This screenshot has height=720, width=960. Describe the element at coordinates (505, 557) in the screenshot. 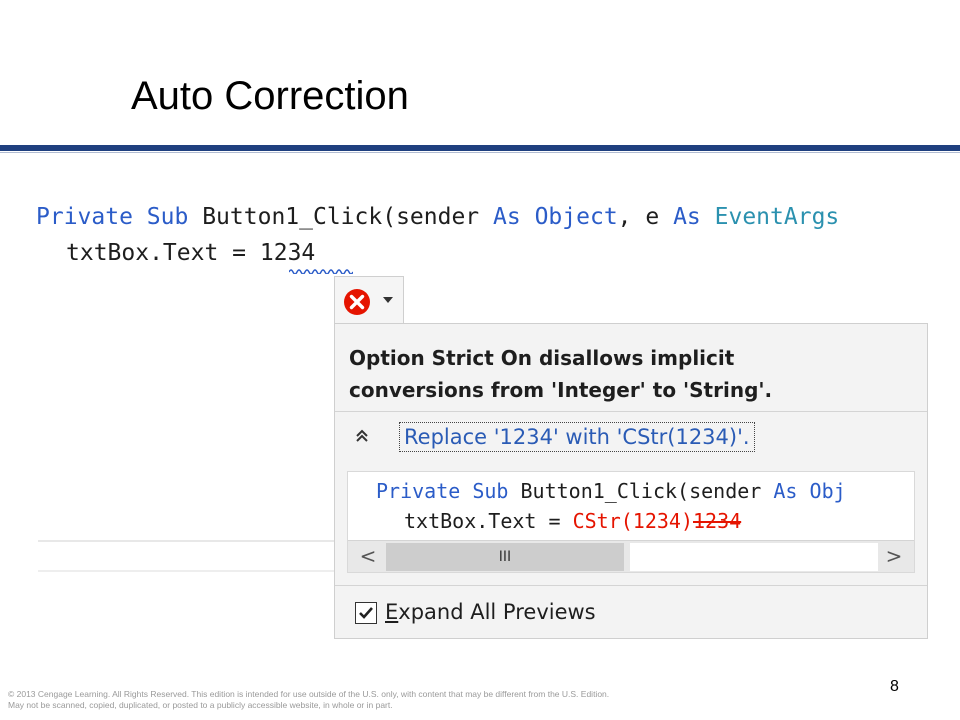

I see `scrollbar-thumb: III` at that location.